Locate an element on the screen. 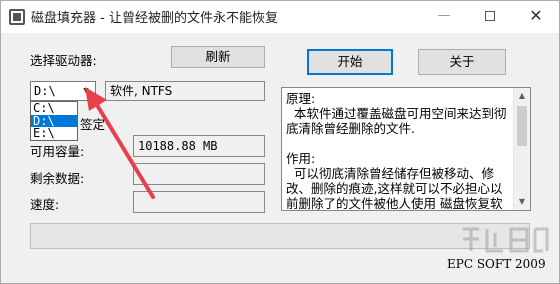  available-capacity-label: 可用容量: is located at coordinates (57, 151).